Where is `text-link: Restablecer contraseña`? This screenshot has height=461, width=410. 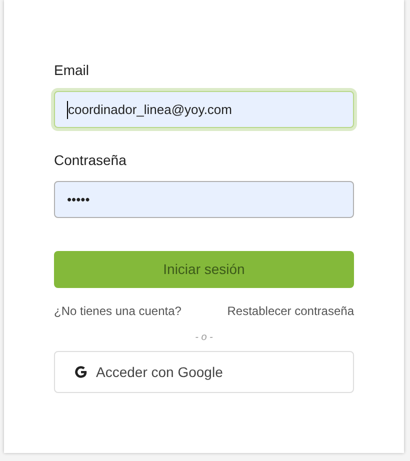 text-link: Restablecer contraseña is located at coordinates (290, 311).